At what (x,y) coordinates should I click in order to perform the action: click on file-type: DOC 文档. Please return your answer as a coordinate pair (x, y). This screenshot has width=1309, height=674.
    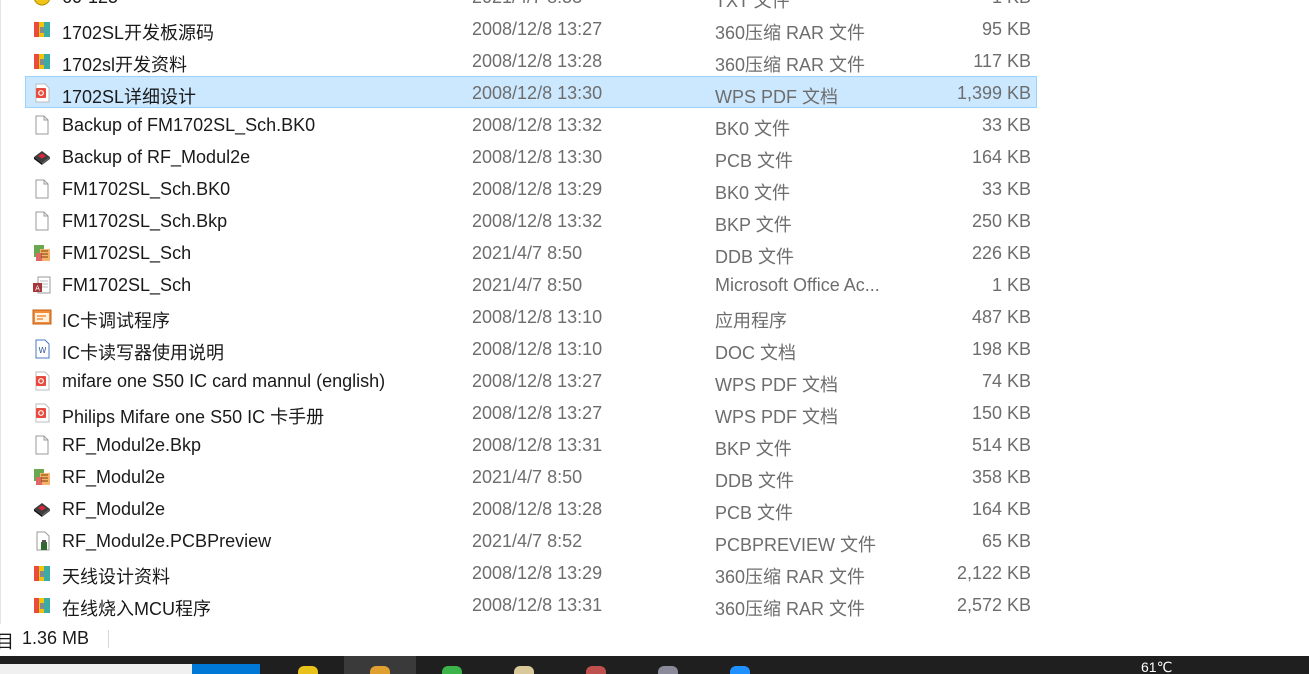
    Looking at the image, I should click on (755, 353).